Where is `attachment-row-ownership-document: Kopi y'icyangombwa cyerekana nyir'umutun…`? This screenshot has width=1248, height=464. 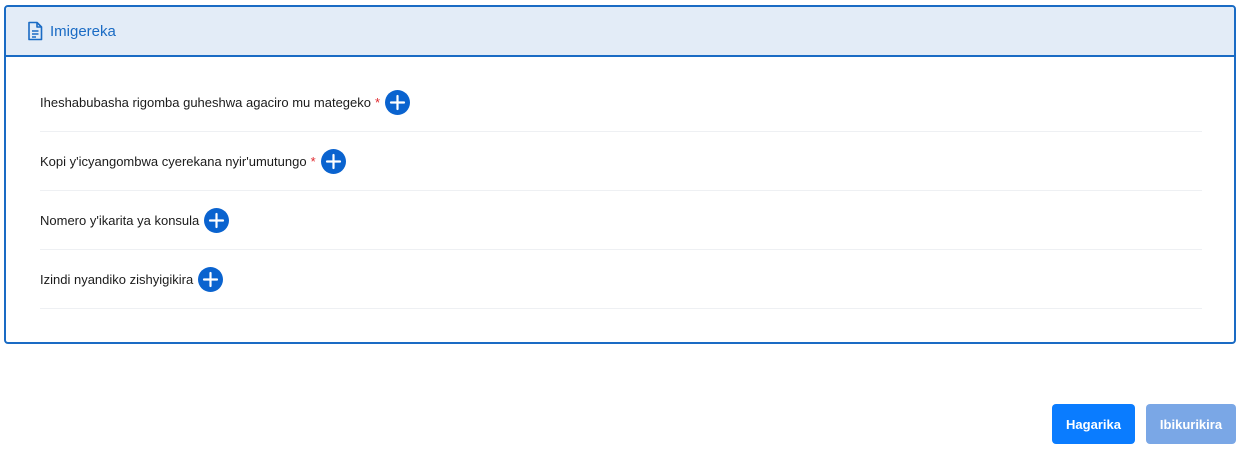
attachment-row-ownership-document: Kopi y'icyangombwa cyerekana nyir'umutun… is located at coordinates (621, 161).